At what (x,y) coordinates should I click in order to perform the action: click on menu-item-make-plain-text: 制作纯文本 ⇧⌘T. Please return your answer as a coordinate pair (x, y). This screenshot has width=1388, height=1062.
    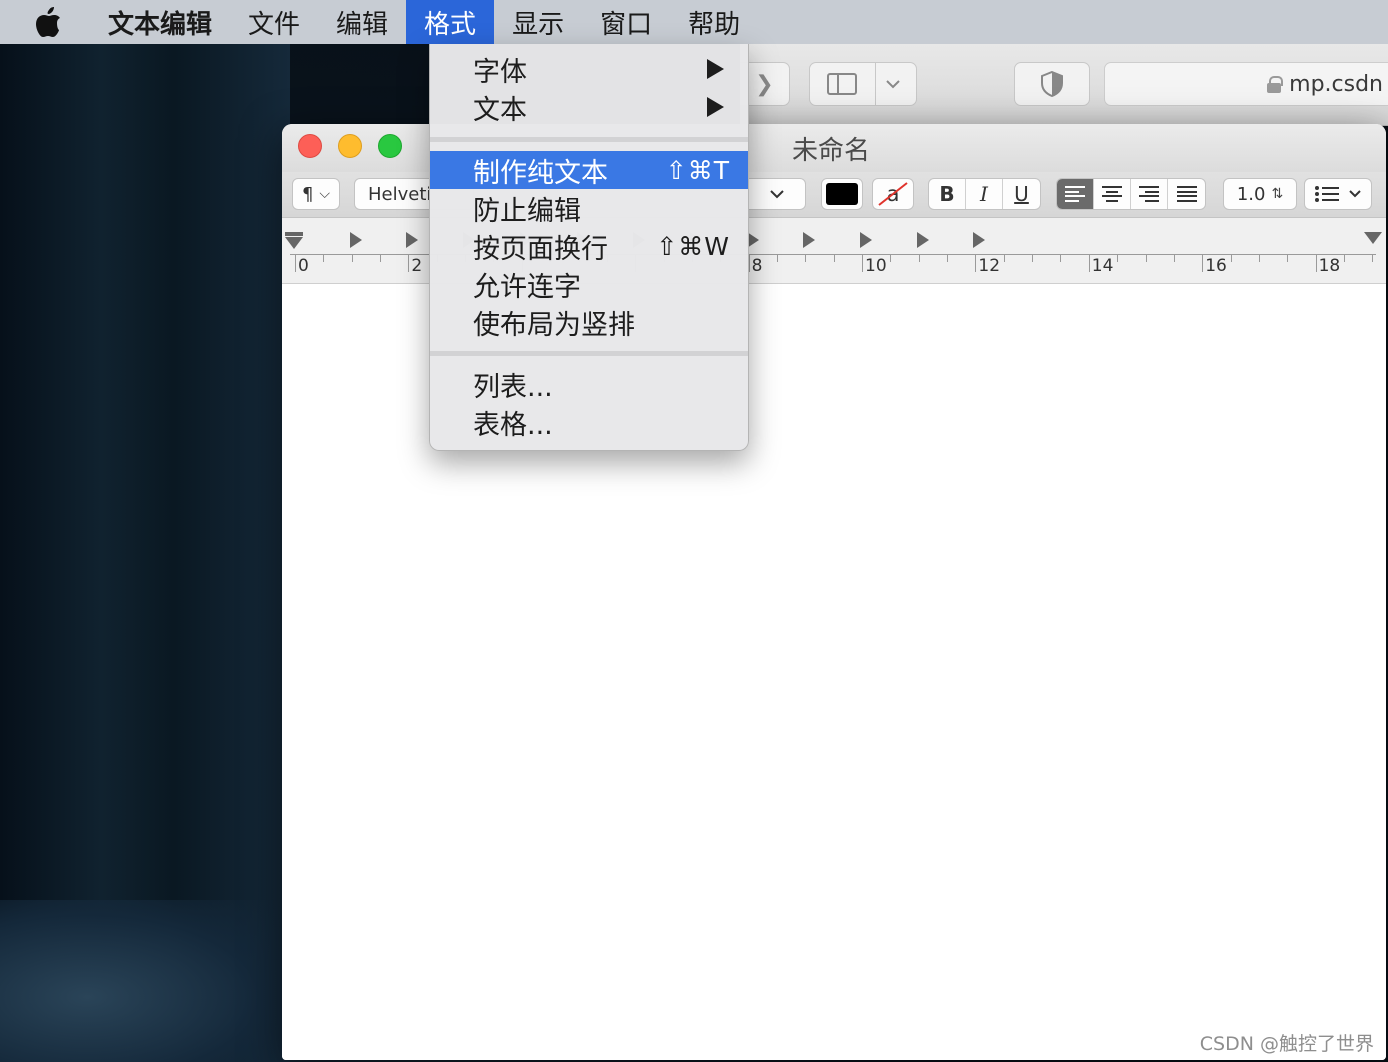
    Looking at the image, I should click on (589, 170).